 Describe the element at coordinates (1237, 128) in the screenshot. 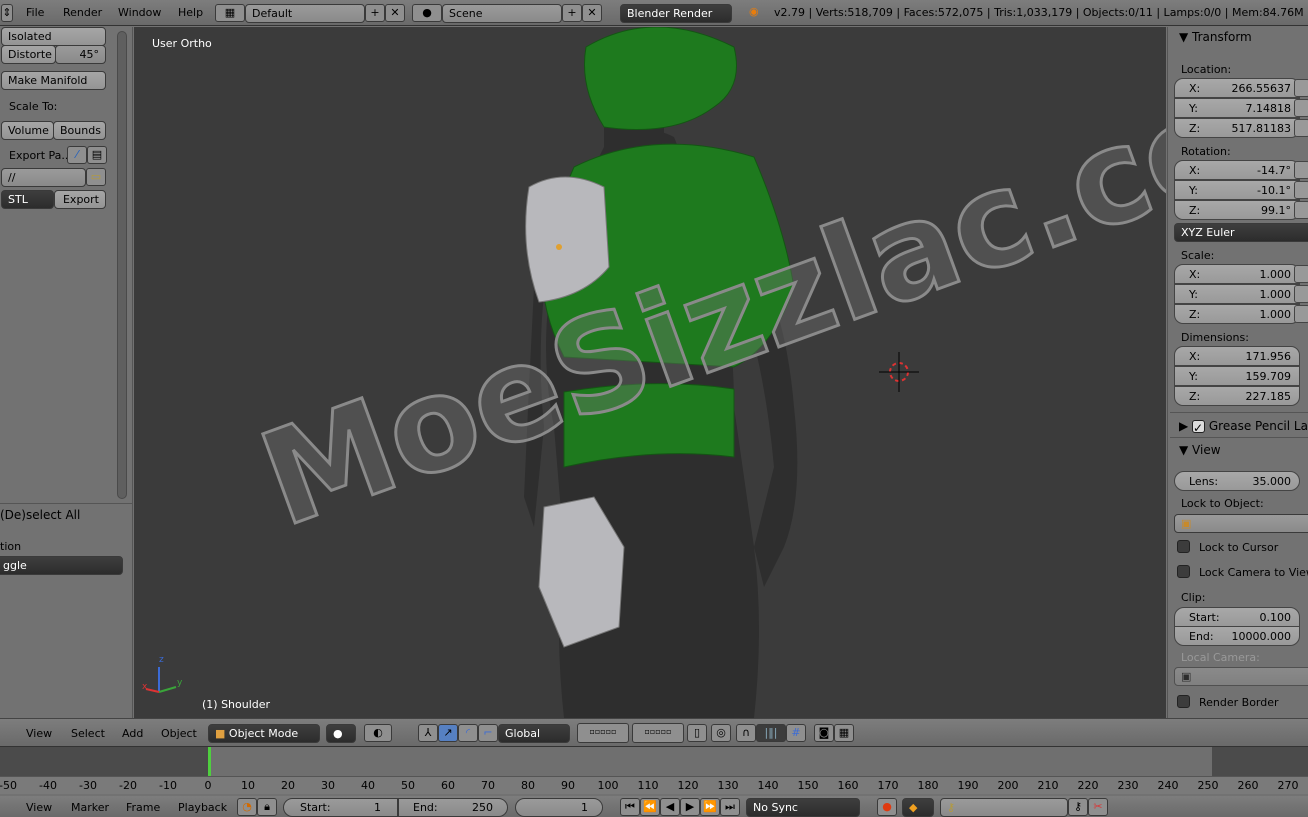

I see `location-z-field: Z: 517.81183` at that location.